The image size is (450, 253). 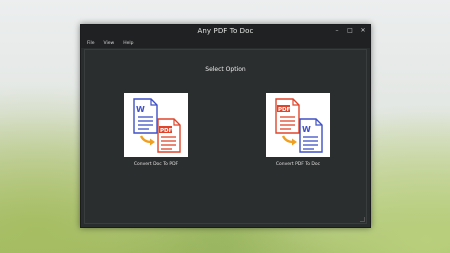 I want to click on pdf-to-doc-graphic: PDF W, so click(x=299, y=125).